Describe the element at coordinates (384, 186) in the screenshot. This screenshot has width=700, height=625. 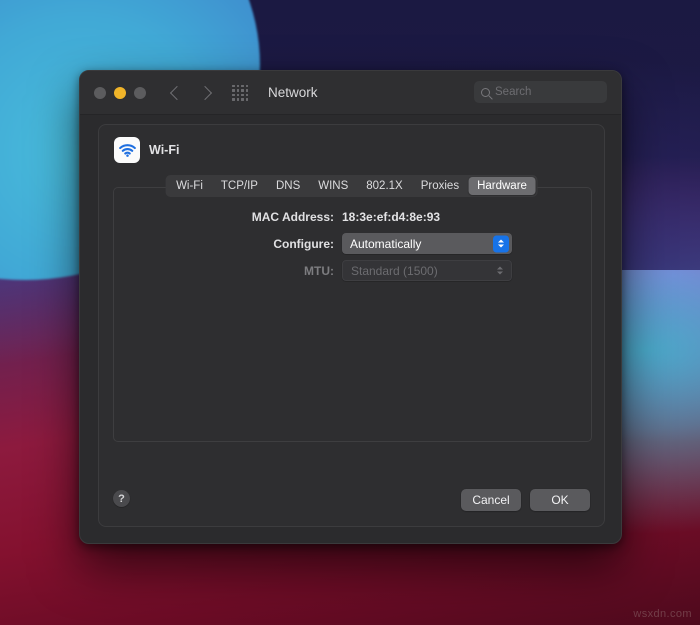
I see `tab-8021x: 802.1X` at that location.